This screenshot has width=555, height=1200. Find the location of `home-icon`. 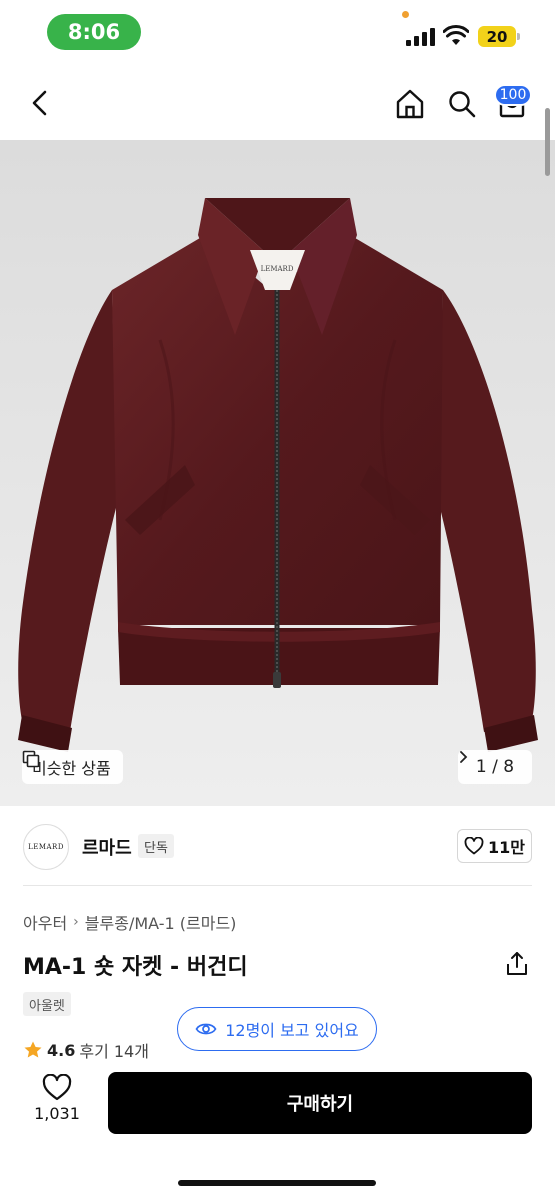

home-icon is located at coordinates (410, 104).